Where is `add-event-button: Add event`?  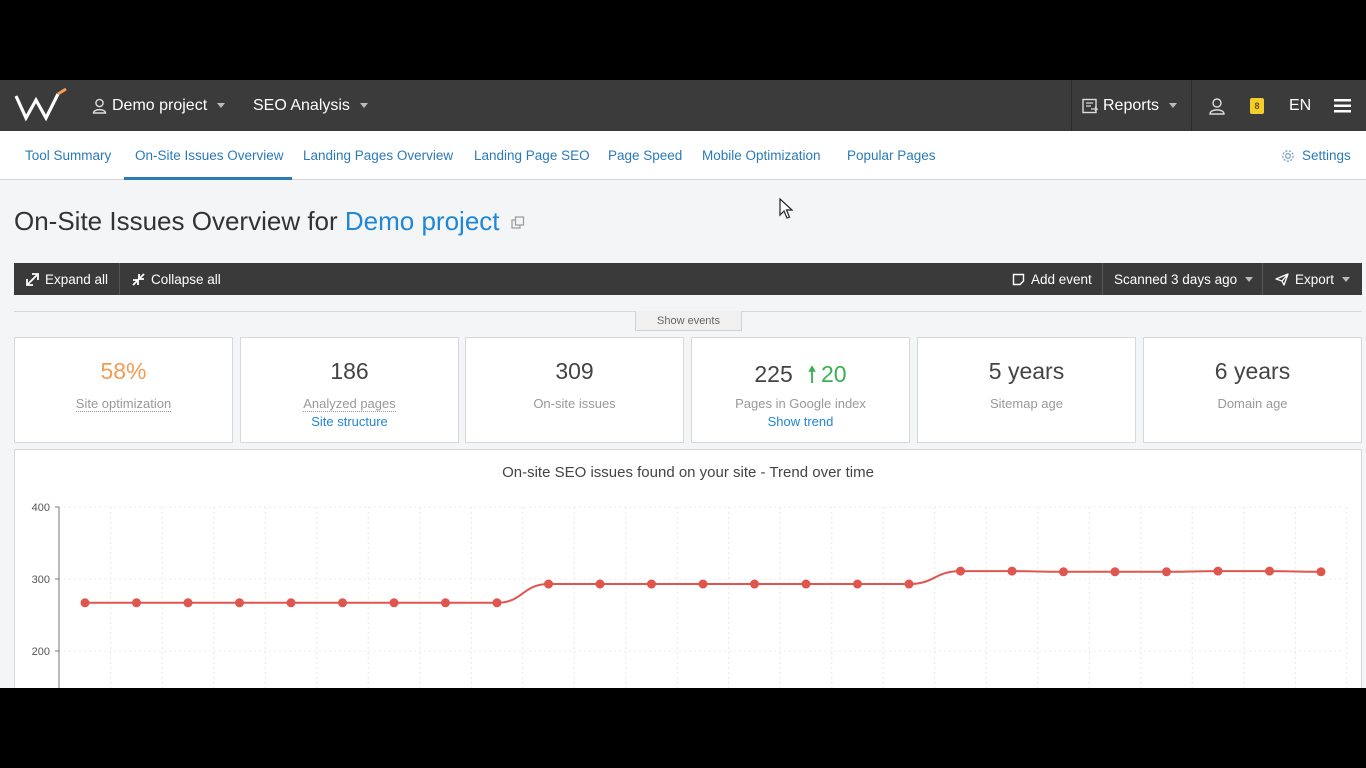
add-event-button: Add event is located at coordinates (1052, 279).